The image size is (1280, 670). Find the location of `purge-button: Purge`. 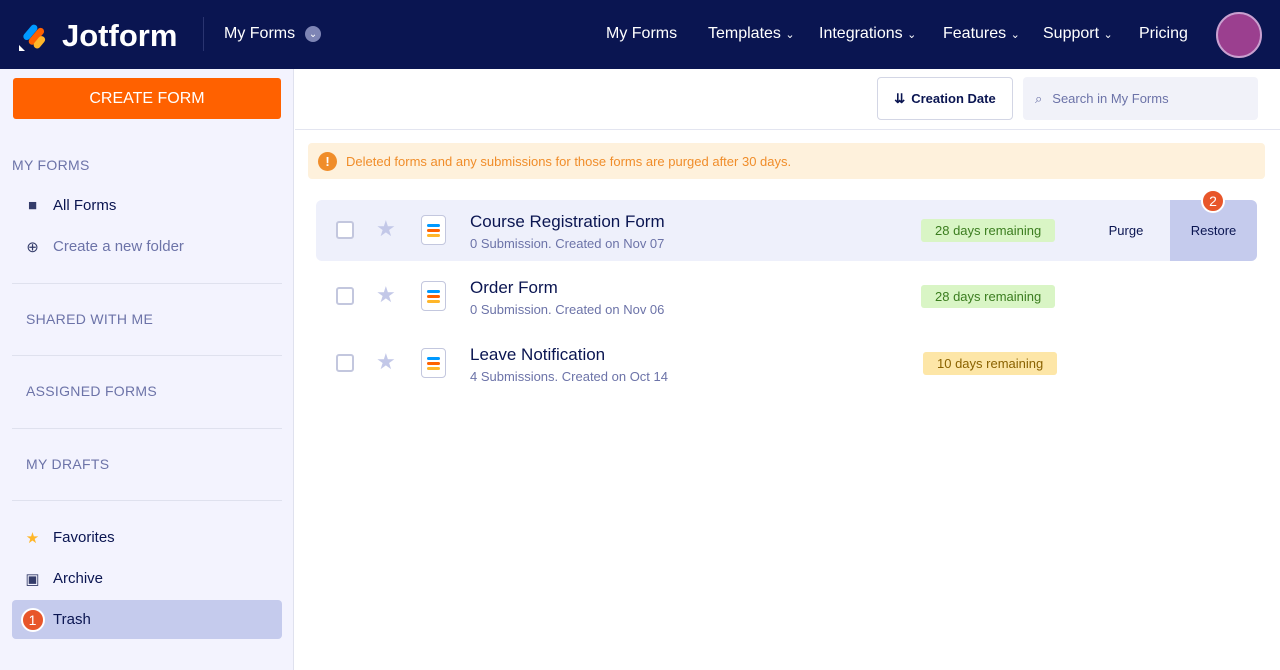

purge-button: Purge is located at coordinates (1126, 230).